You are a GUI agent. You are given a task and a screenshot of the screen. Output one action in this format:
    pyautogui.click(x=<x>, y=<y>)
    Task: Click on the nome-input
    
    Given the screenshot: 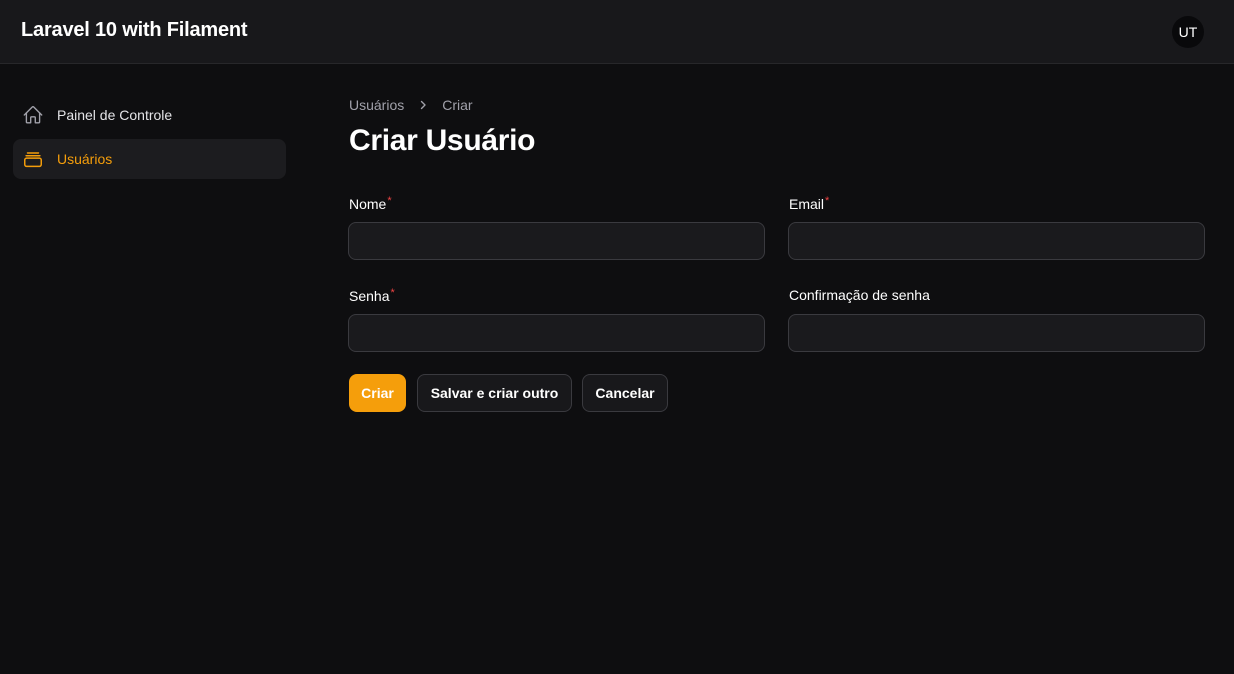 What is the action you would take?
    pyautogui.click(x=556, y=241)
    